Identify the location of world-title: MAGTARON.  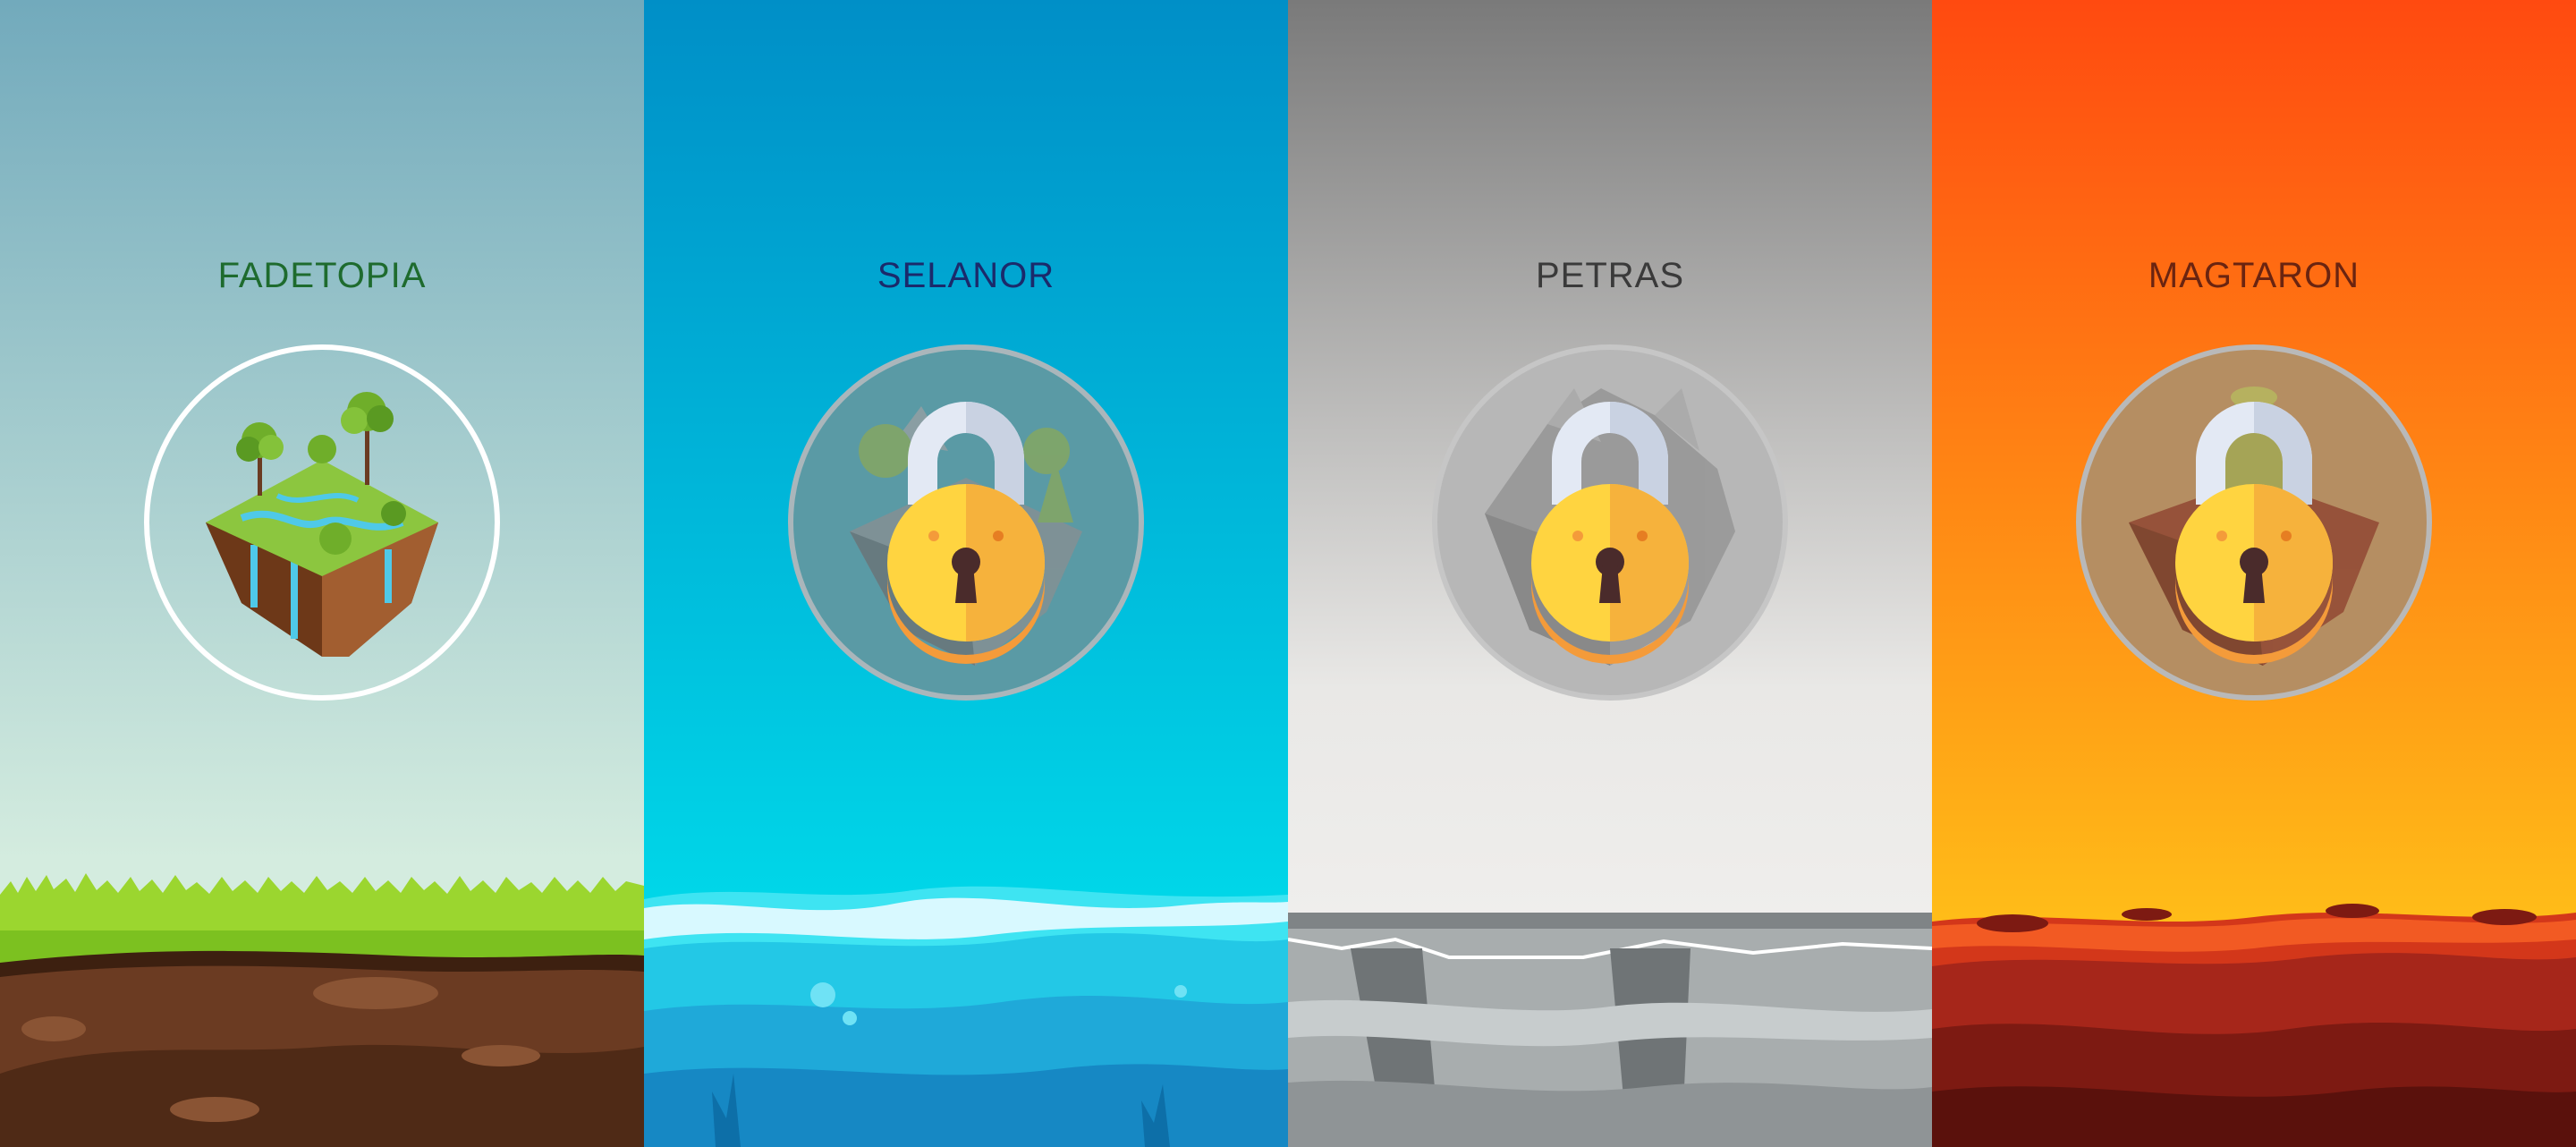
(2254, 275).